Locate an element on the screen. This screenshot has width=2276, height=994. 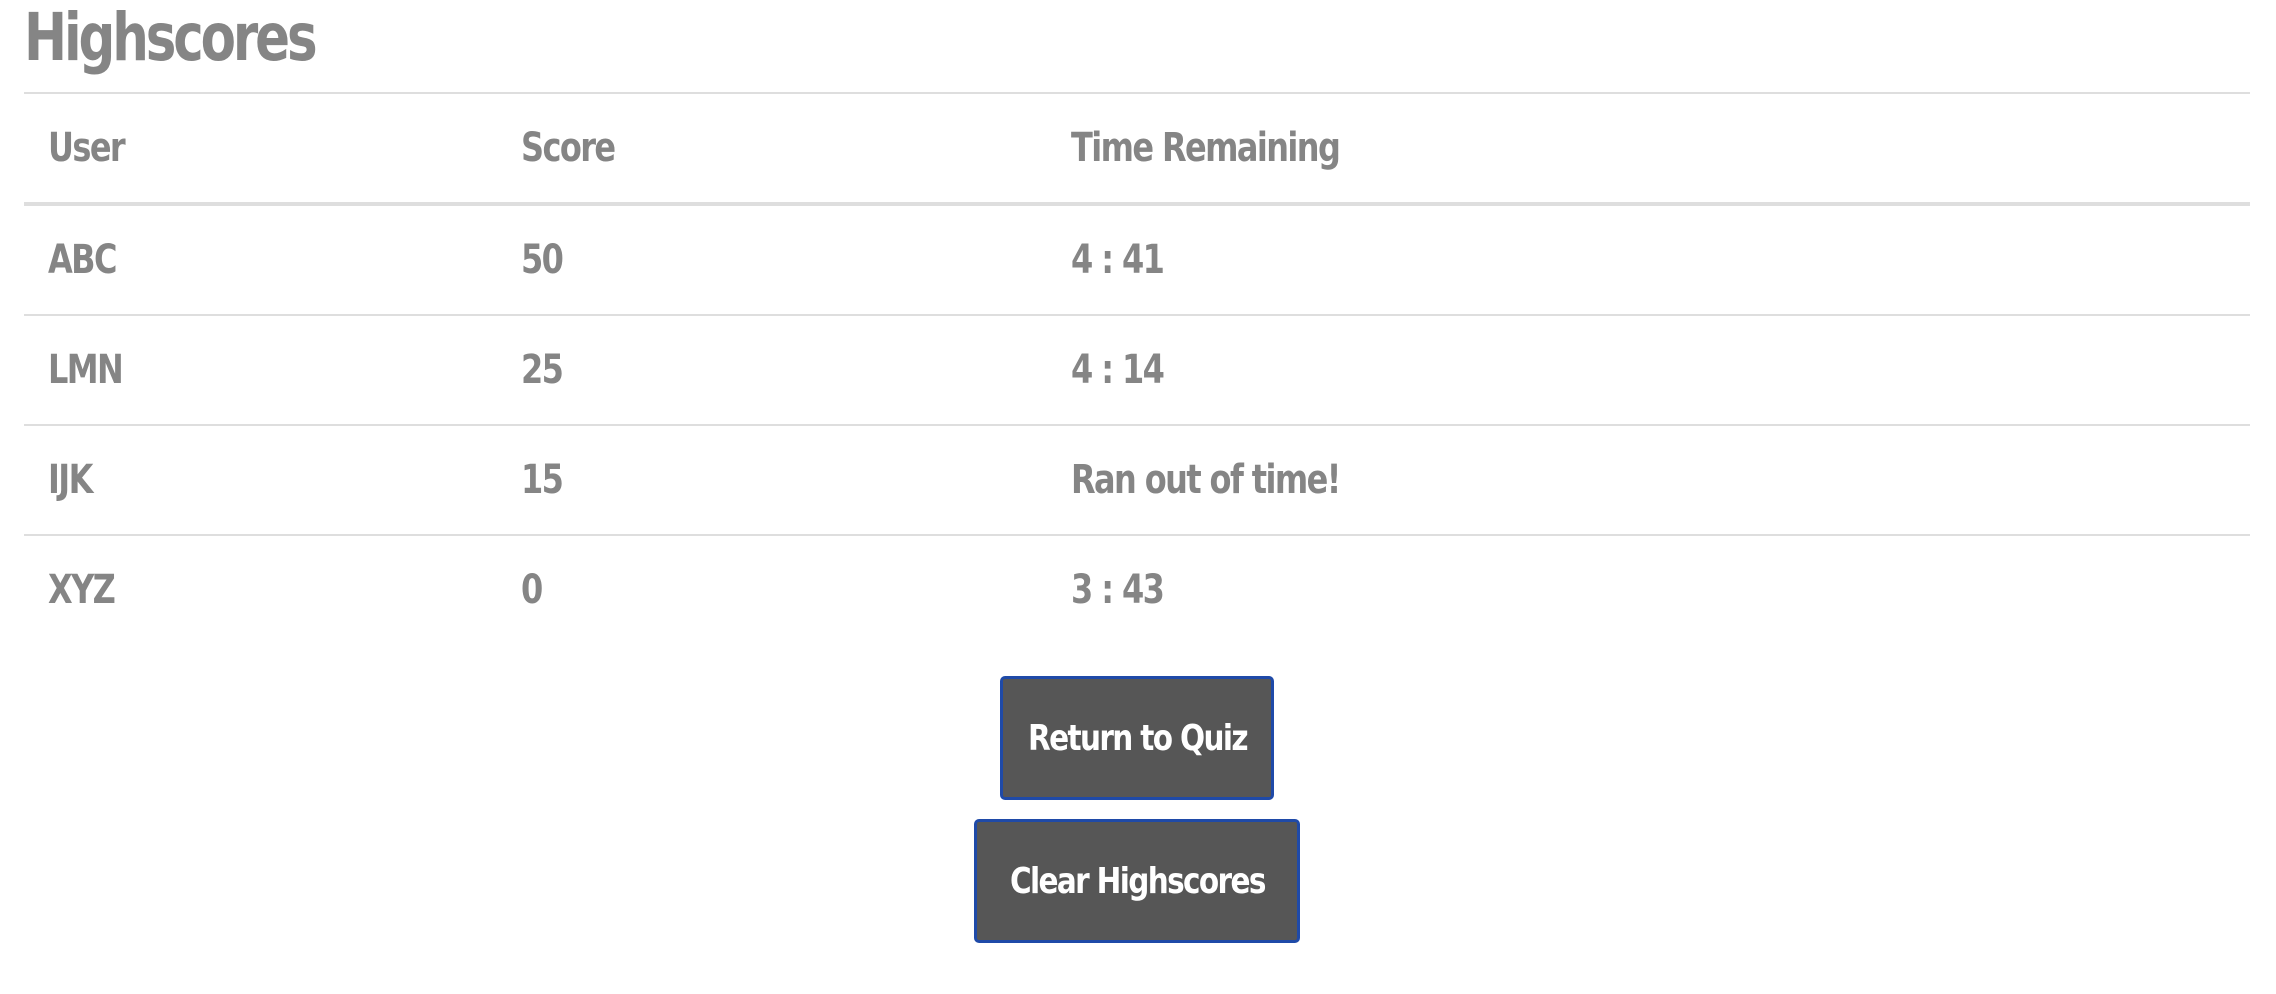
table-row: LMN 25 4 : 14 is located at coordinates (1137, 369).